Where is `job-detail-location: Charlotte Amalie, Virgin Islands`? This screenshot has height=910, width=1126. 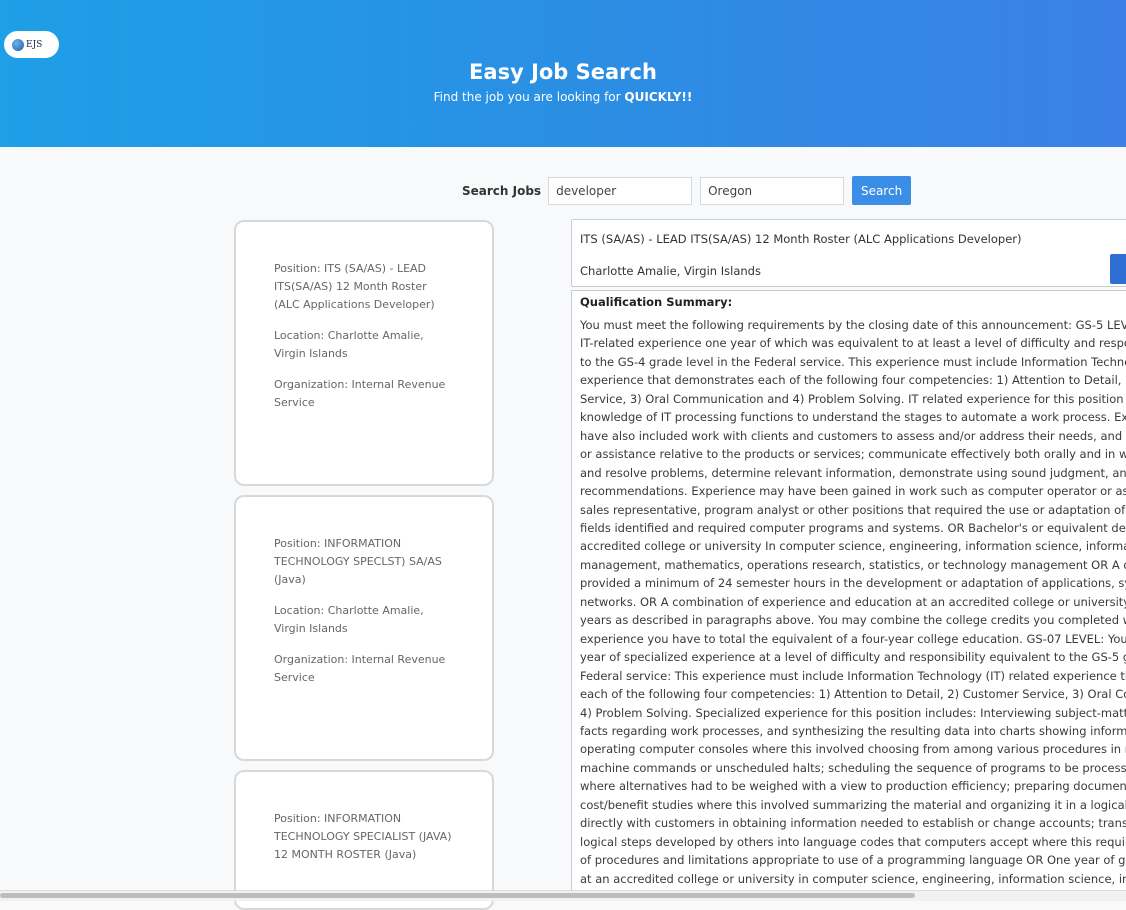
job-detail-location: Charlotte Amalie, Virgin Islands is located at coordinates (670, 271).